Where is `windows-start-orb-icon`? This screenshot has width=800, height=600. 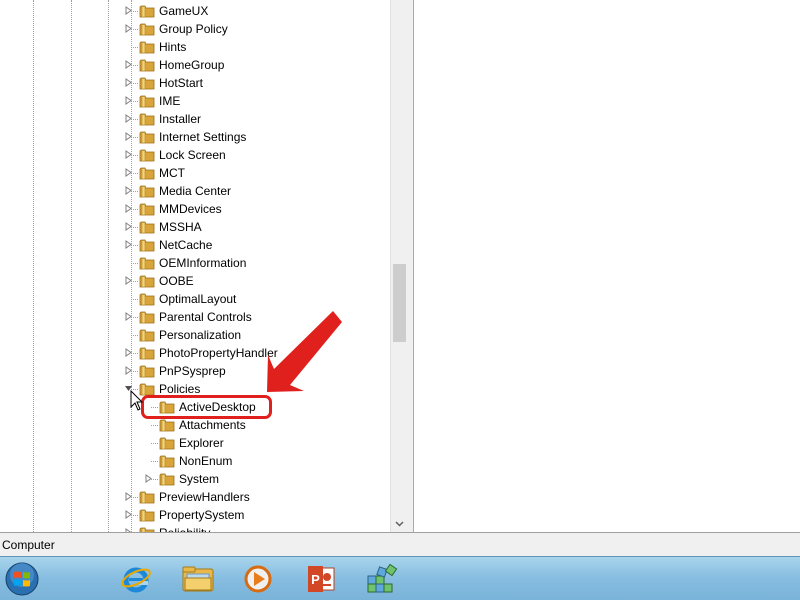 windows-start-orb-icon is located at coordinates (22, 579).